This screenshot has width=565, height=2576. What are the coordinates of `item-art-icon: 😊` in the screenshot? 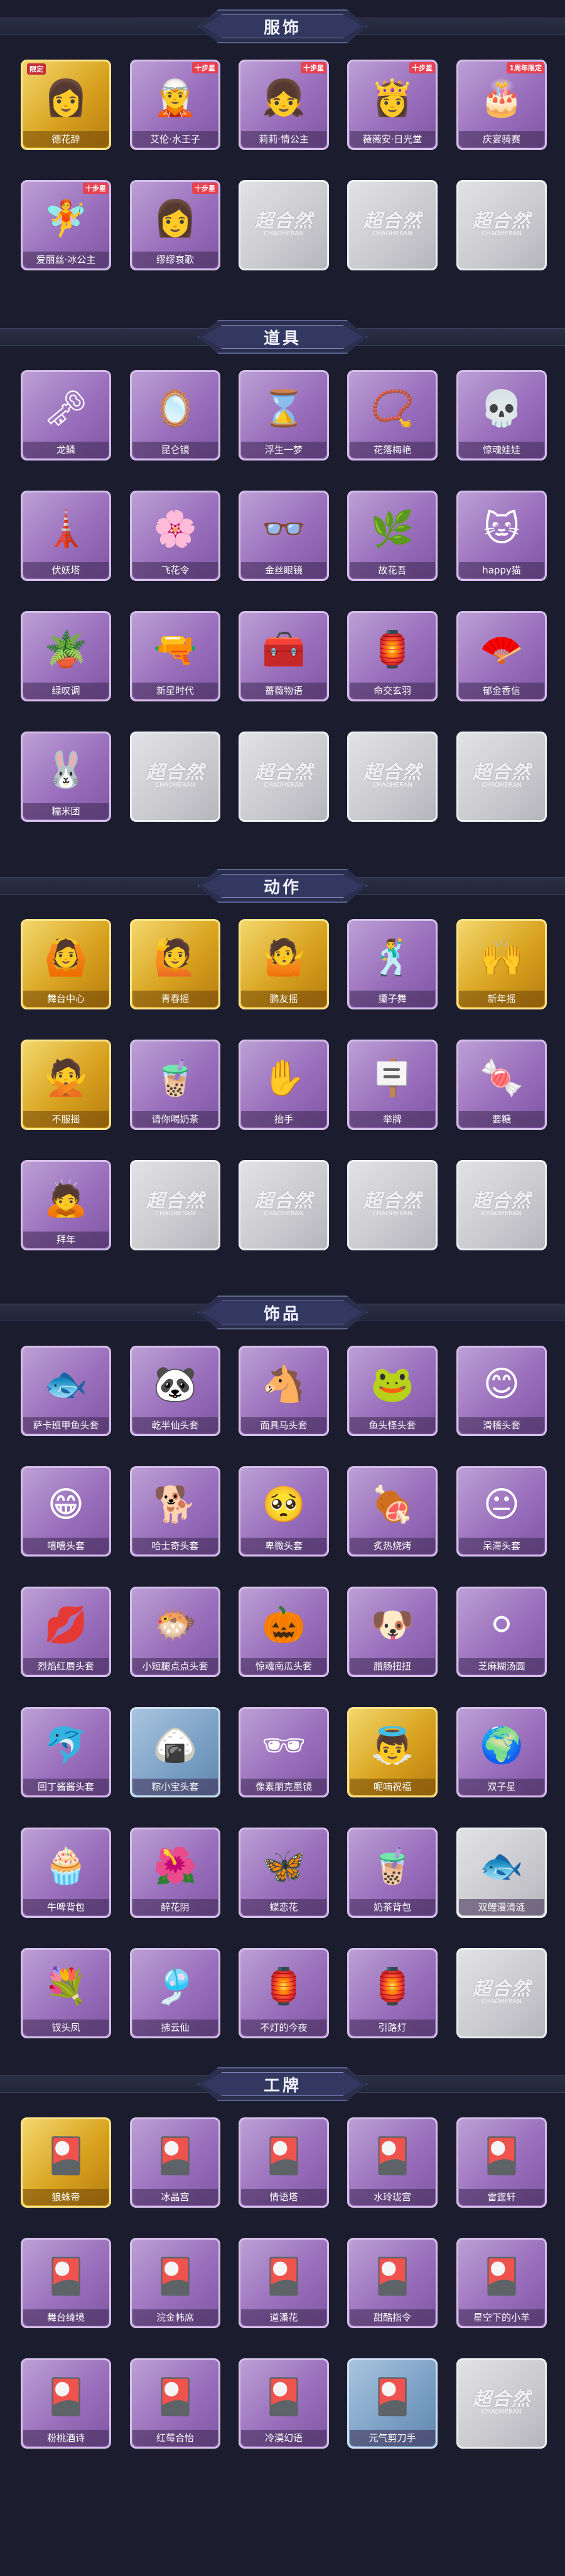 It's located at (501, 1384).